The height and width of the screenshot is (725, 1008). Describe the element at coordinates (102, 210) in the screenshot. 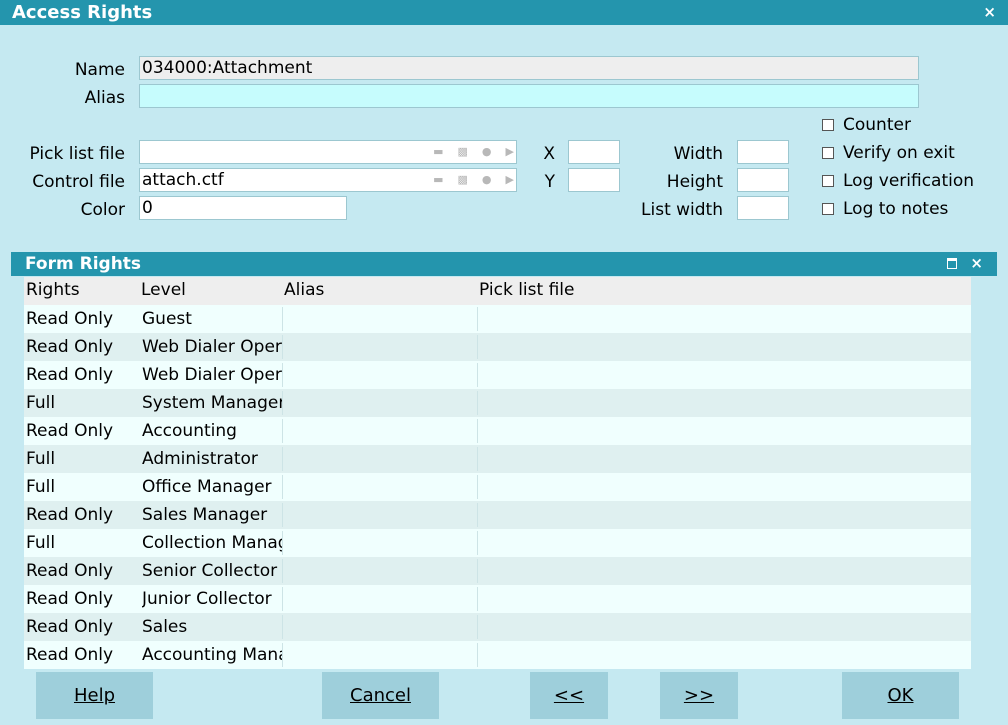

I see `color-label: Color` at that location.